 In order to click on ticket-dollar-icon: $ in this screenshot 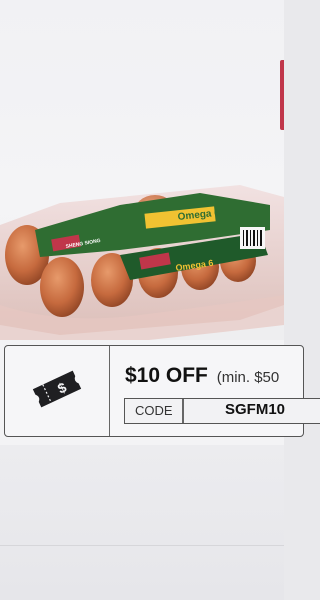, I will do `click(57, 391)`.